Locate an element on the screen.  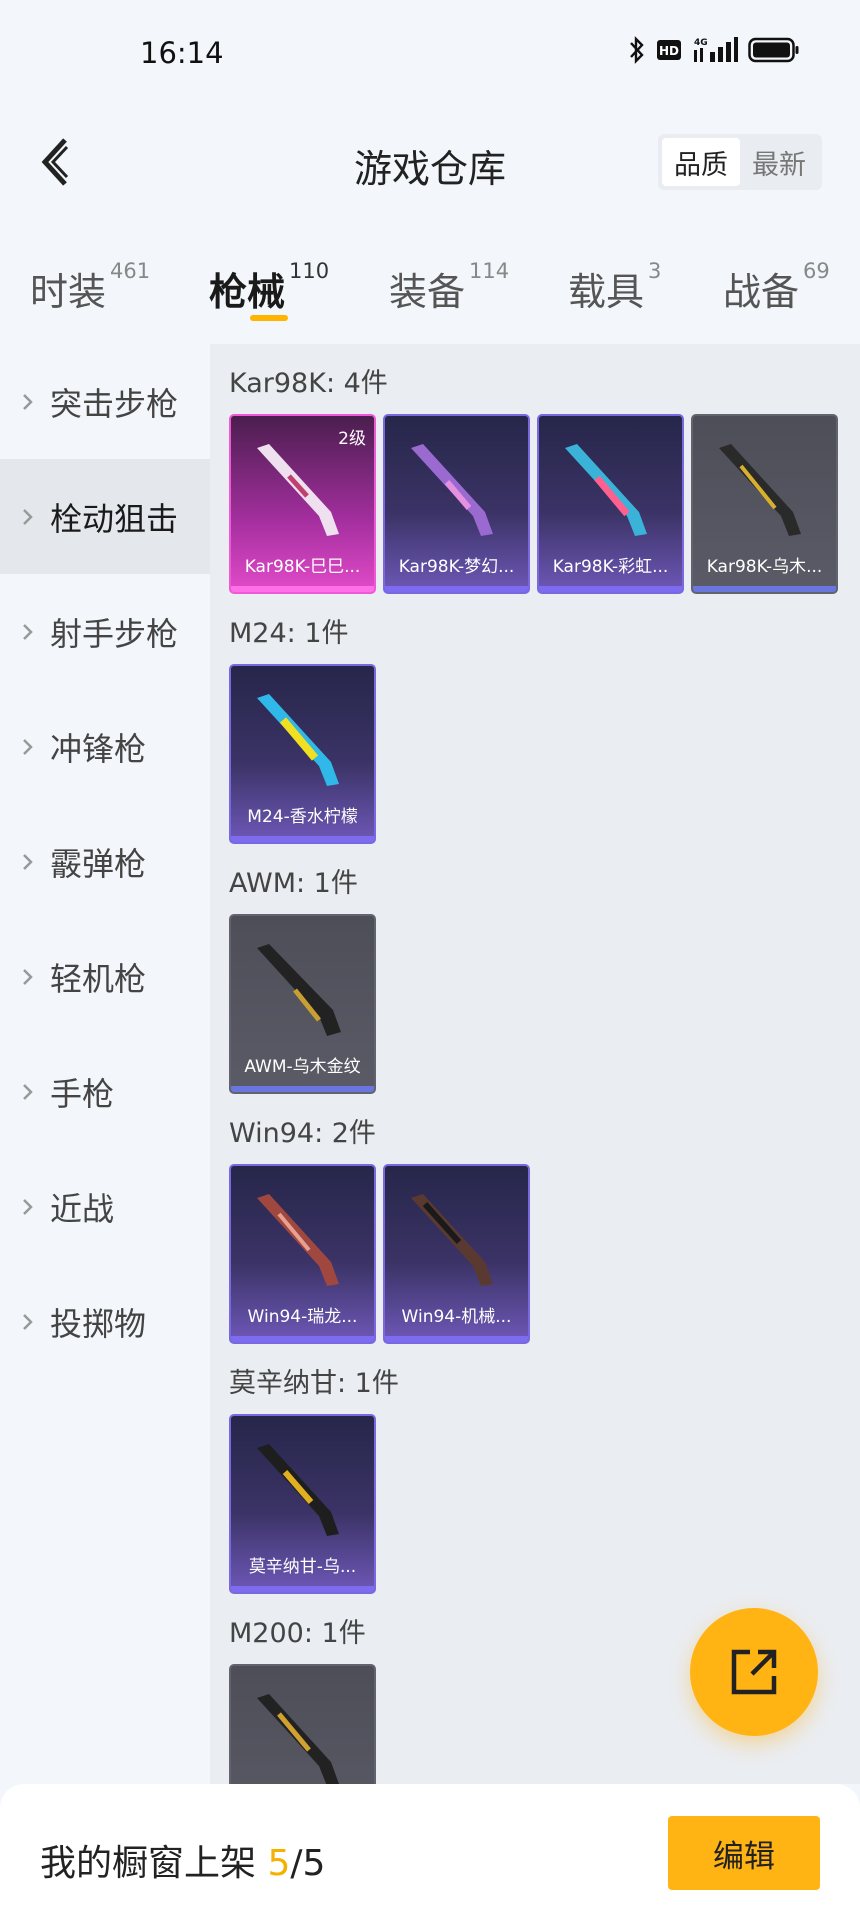
battery-icon is located at coordinates (773, 50).